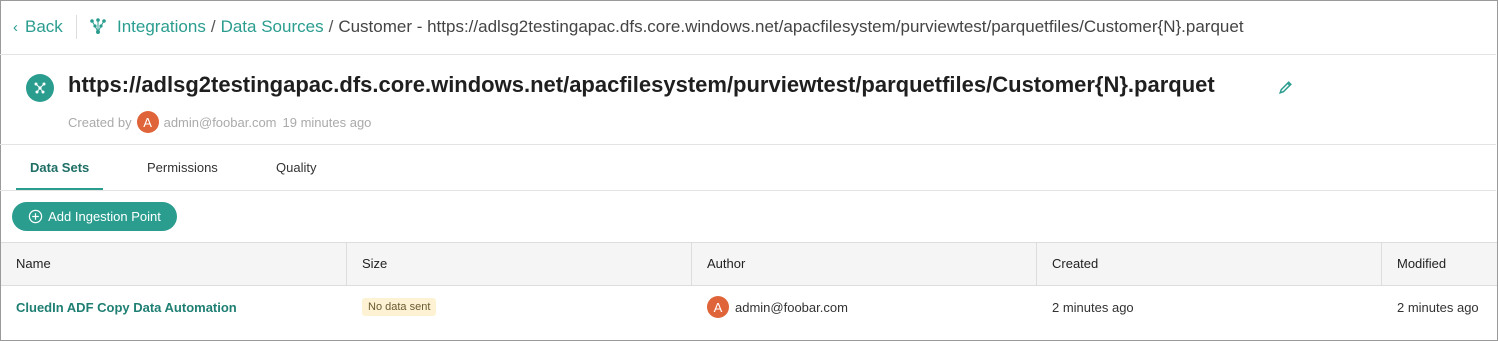  I want to click on created-time: 19 minutes ago, so click(327, 122).